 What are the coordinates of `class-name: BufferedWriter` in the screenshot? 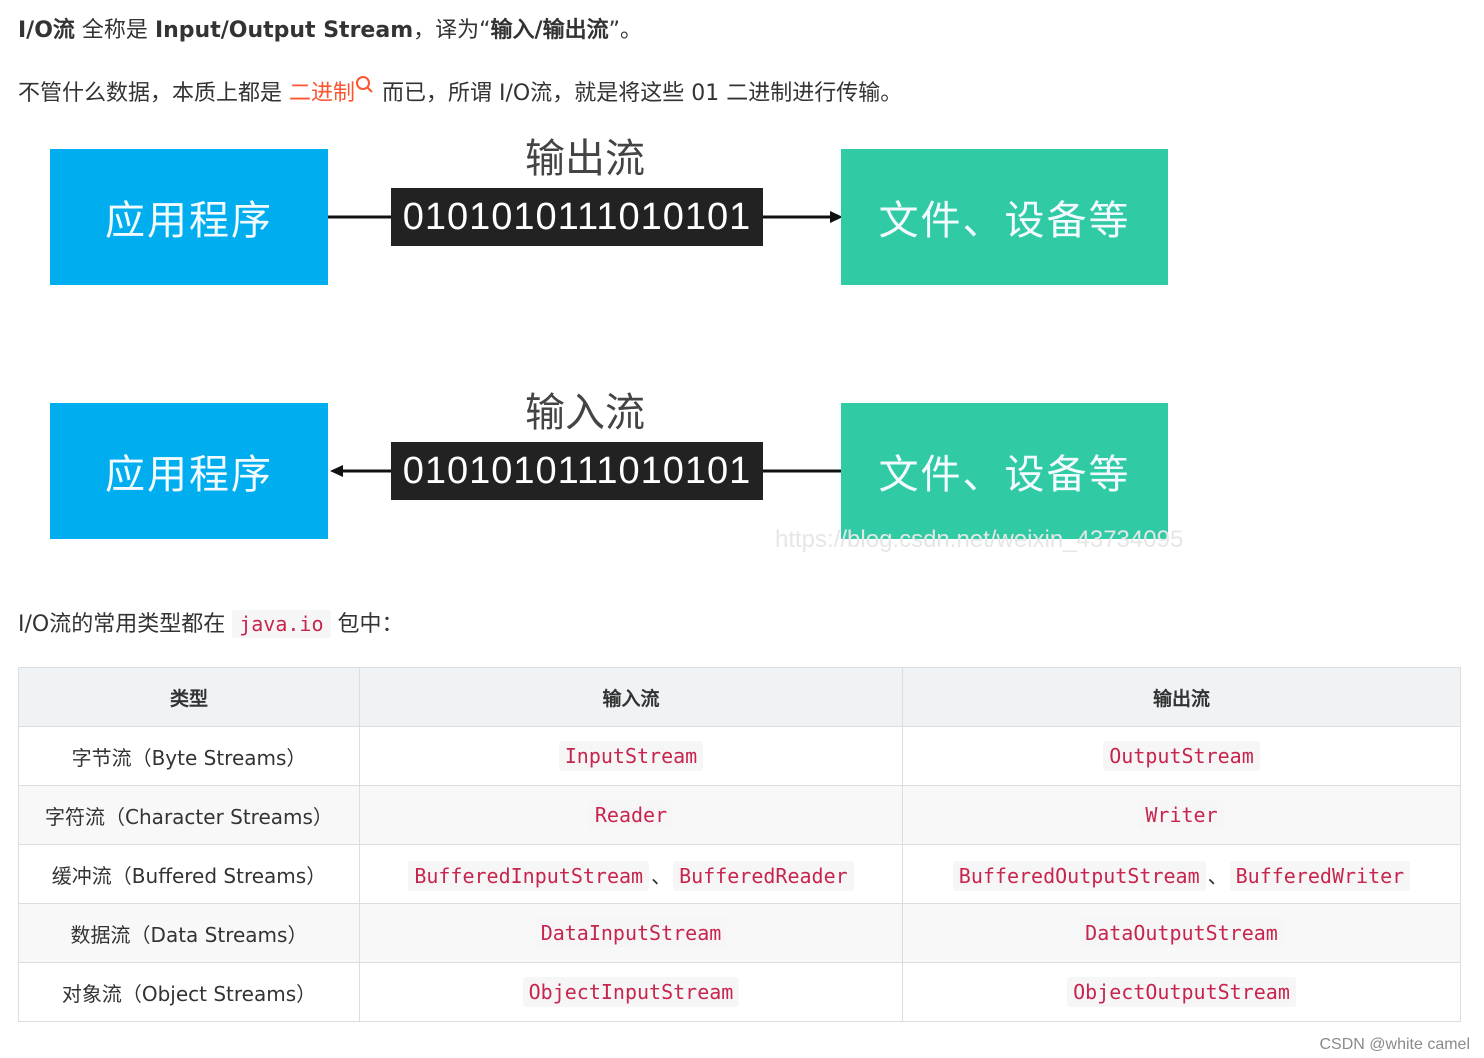 It's located at (1320, 875).